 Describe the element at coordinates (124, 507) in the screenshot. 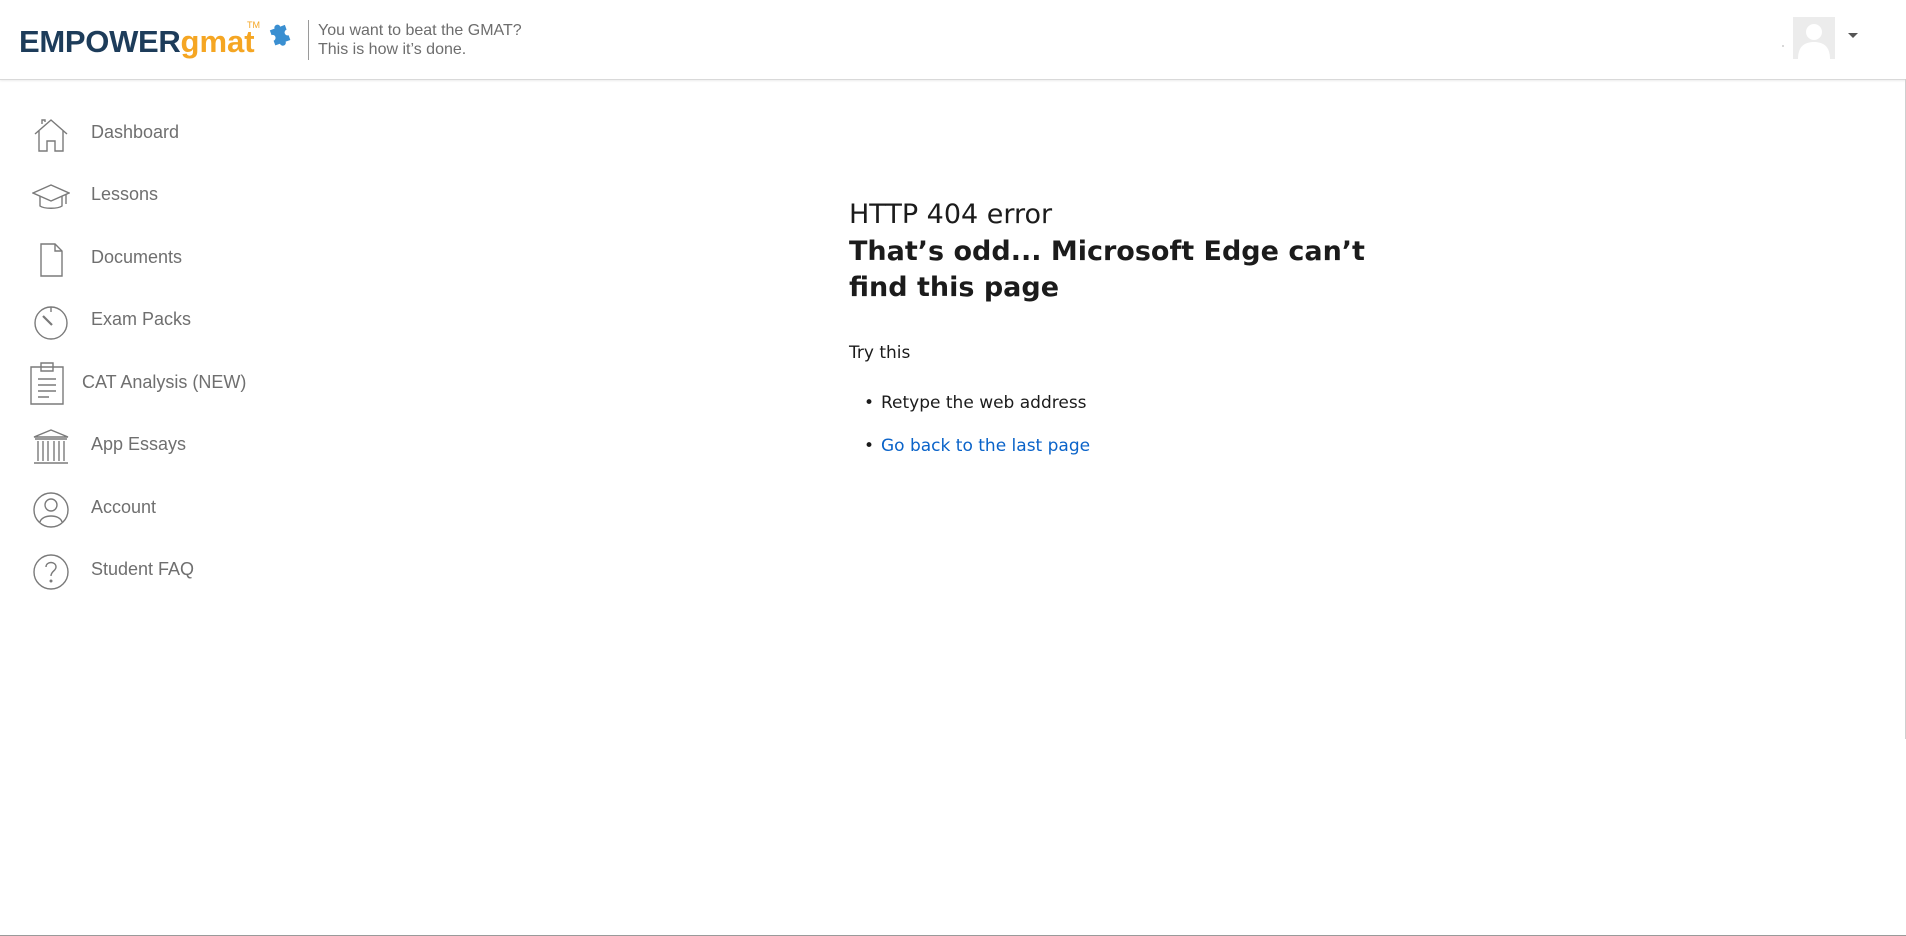

I see `sidebar-item-label: Account` at that location.